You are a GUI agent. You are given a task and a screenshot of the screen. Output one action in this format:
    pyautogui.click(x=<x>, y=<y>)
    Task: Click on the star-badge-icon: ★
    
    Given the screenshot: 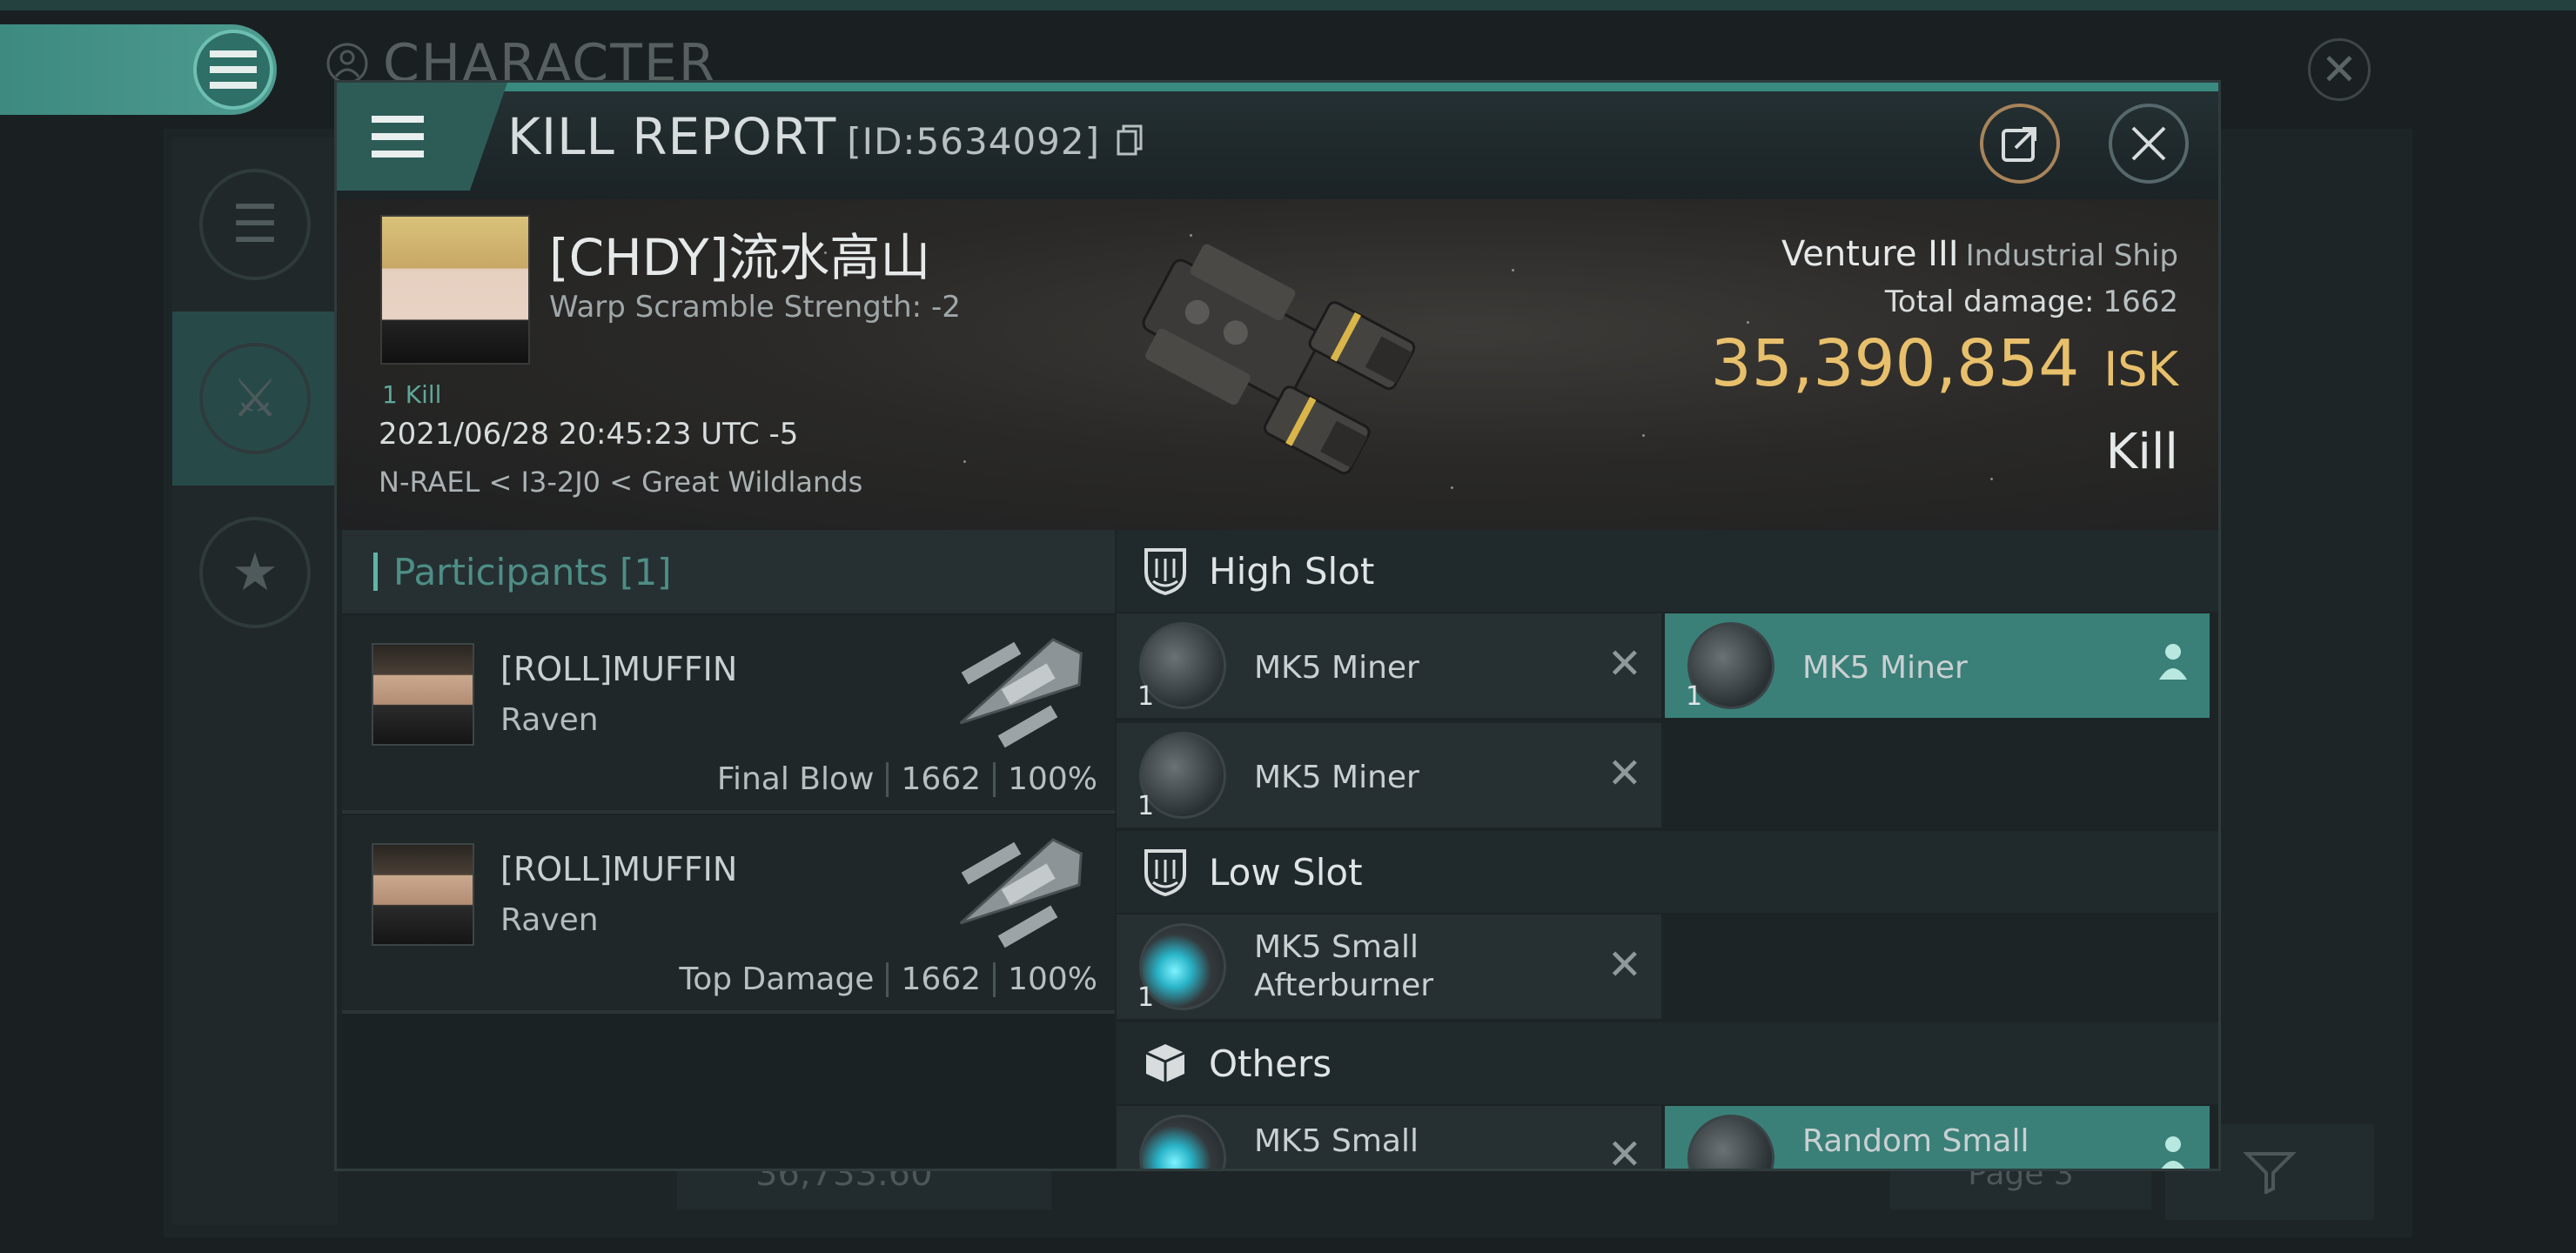 What is the action you would take?
    pyautogui.click(x=254, y=572)
    